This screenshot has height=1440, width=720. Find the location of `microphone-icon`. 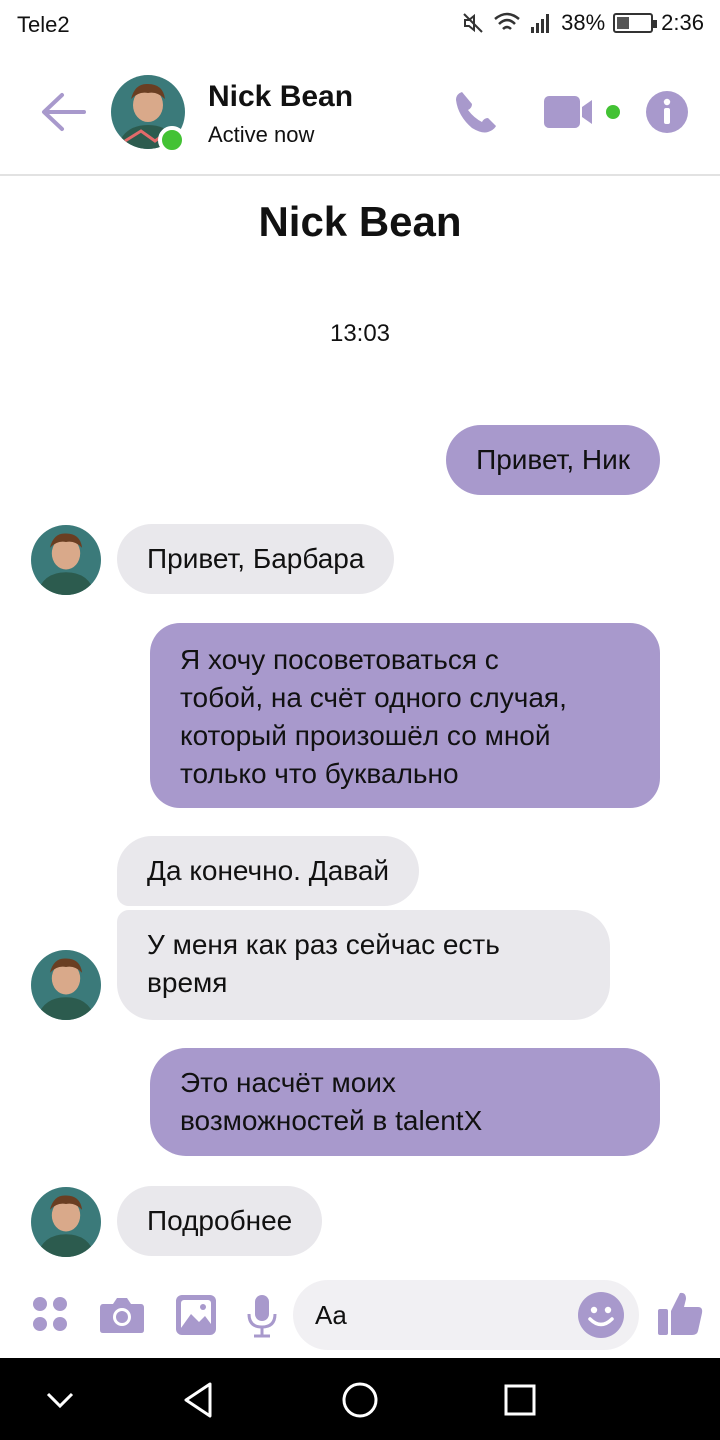

microphone-icon is located at coordinates (262, 1316).